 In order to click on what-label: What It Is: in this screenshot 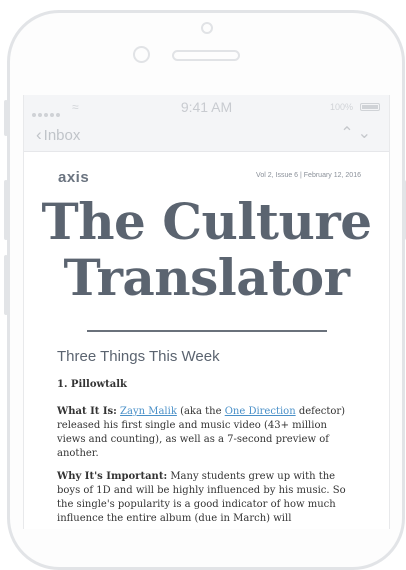, I will do `click(87, 411)`.